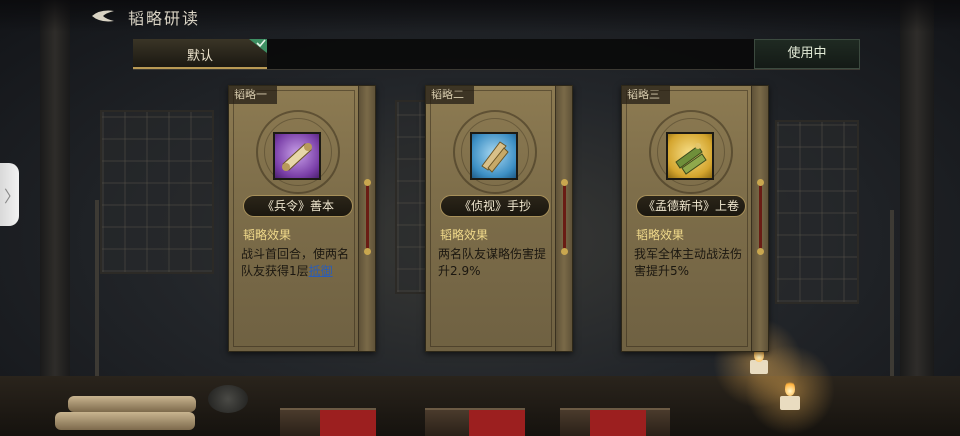 The height and width of the screenshot is (436, 960). What do you see at coordinates (690, 156) in the screenshot?
I see `gold-scroll-bundle-icon` at bounding box center [690, 156].